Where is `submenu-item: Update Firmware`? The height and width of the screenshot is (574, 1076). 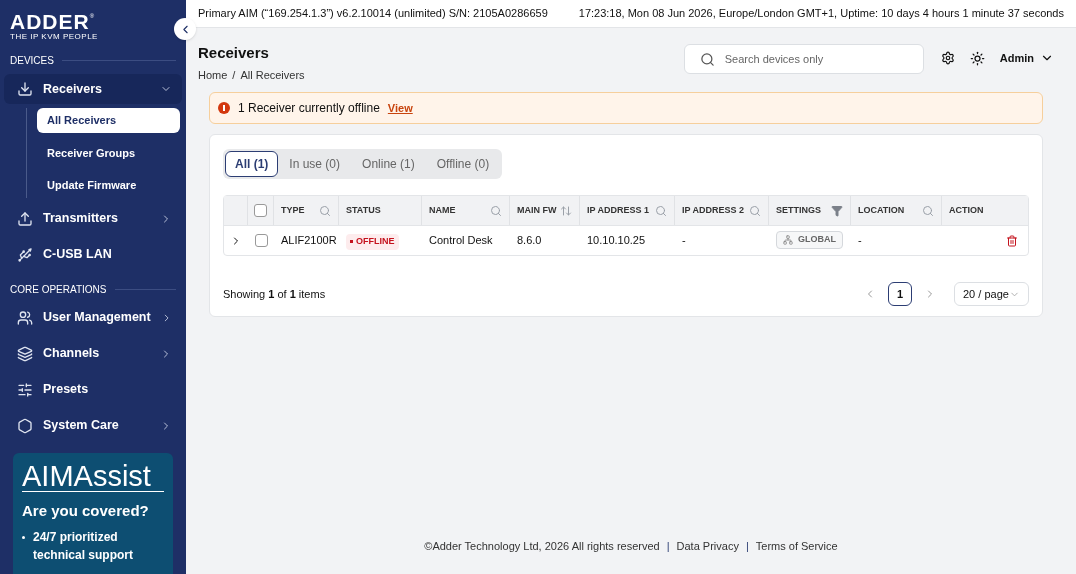
submenu-item: Update Firmware is located at coordinates (108, 185).